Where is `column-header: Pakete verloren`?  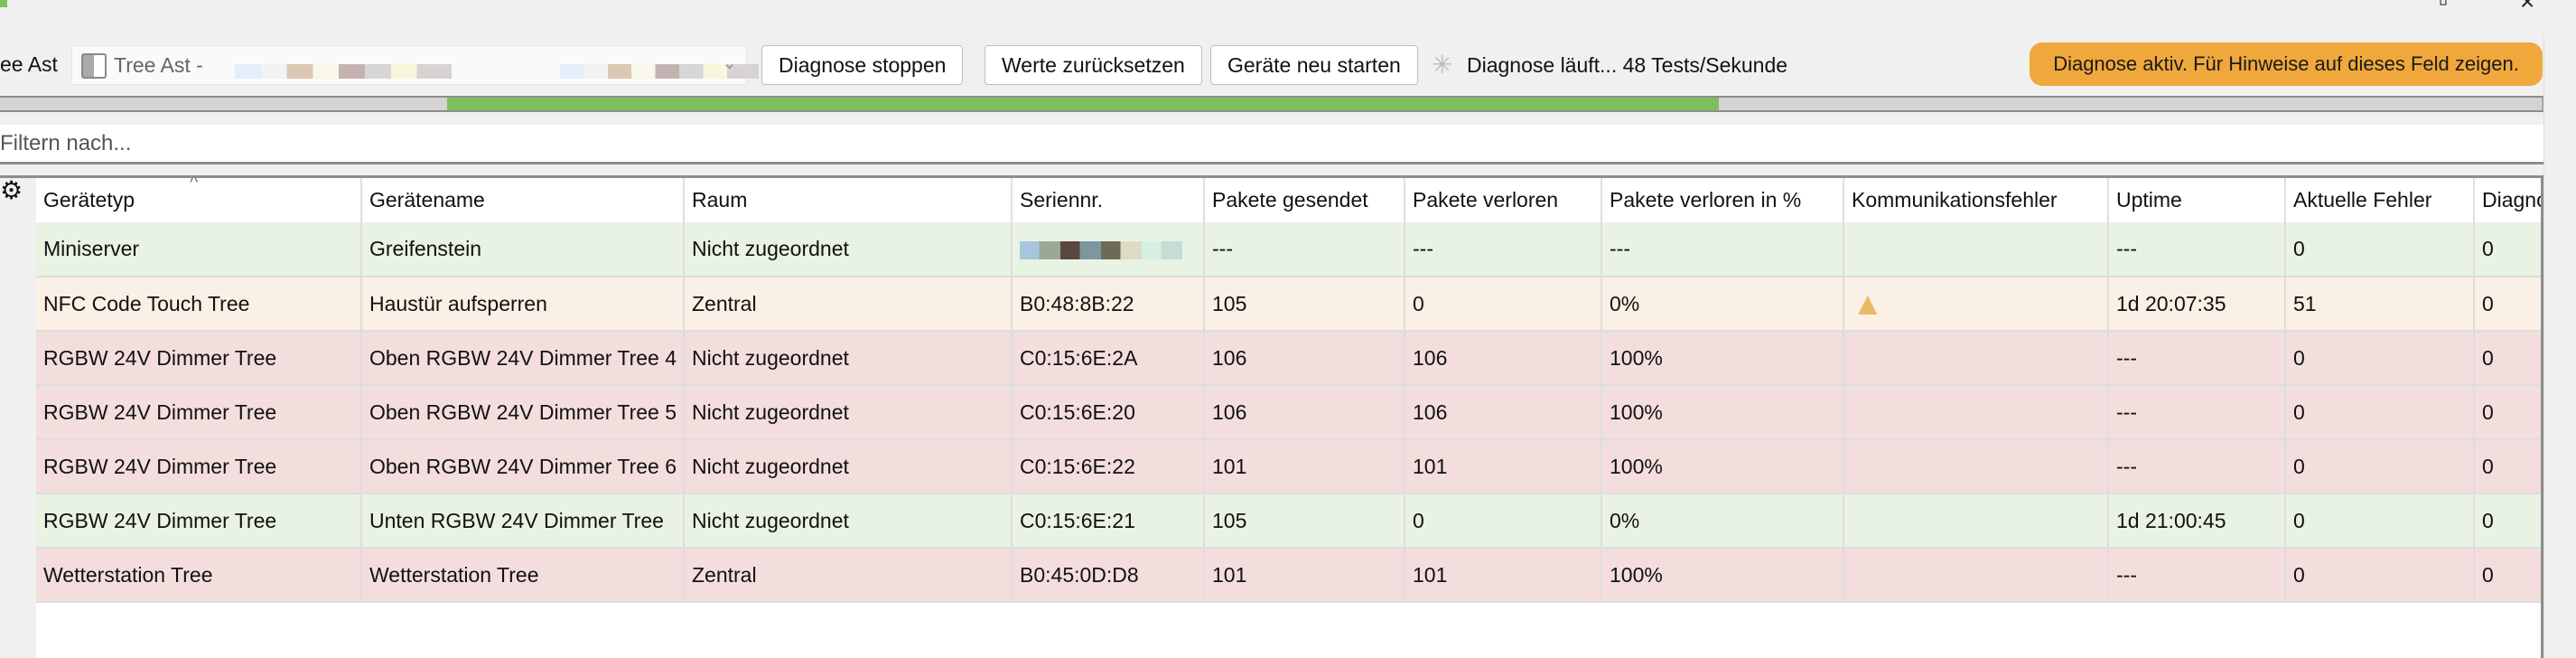
column-header: Pakete verloren is located at coordinates (1503, 200).